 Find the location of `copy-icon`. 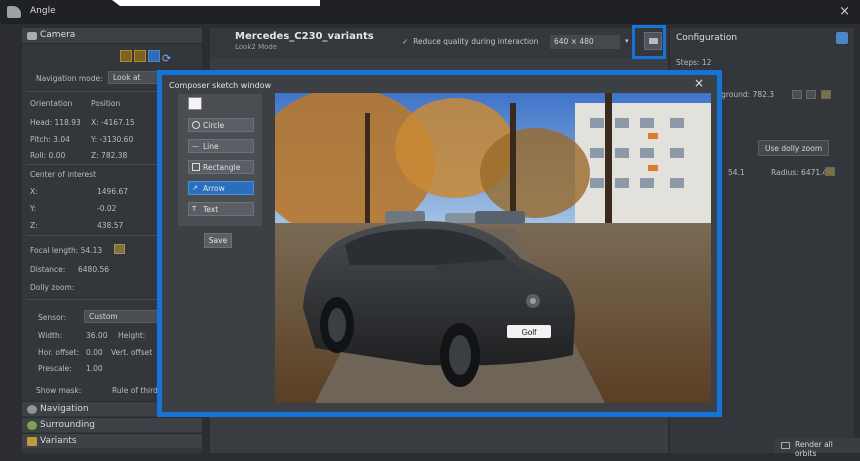

copy-icon is located at coordinates (140, 56).